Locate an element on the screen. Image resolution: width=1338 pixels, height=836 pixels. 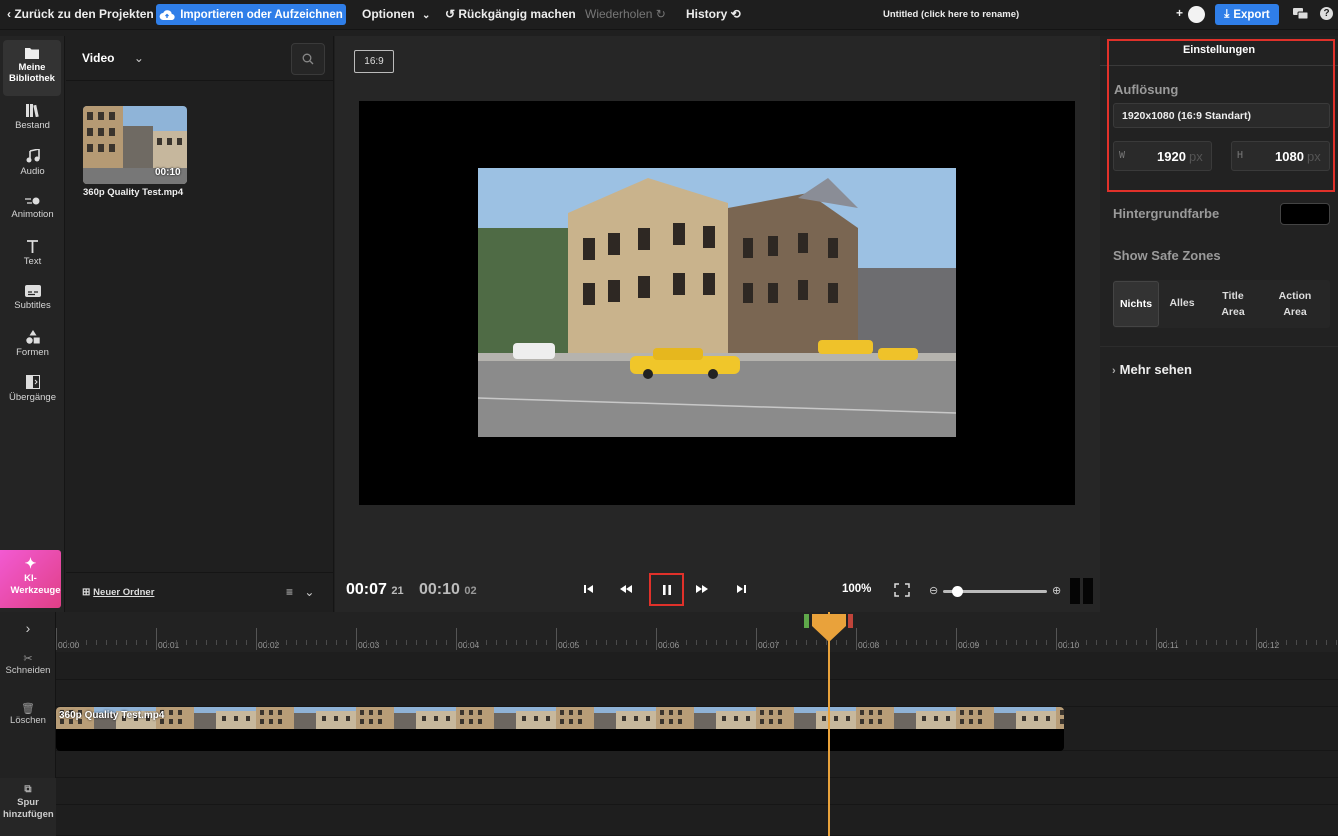
rail-item-formen: Formen is located at coordinates (32, 344).